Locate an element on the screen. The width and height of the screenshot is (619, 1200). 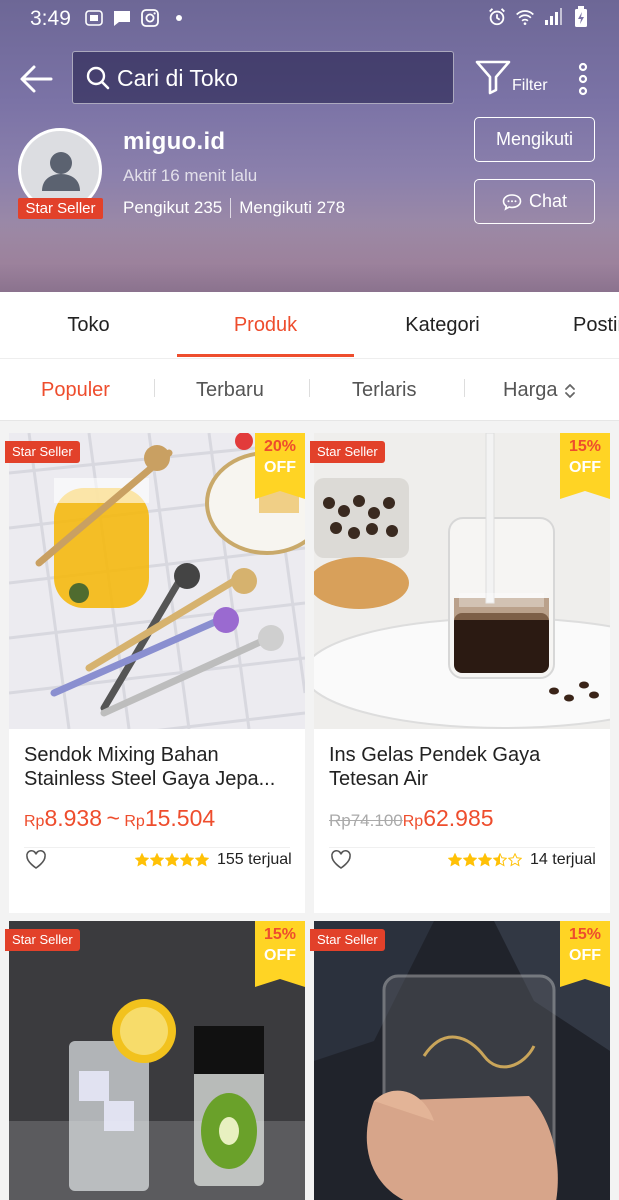
sort-terbaru: Terbaru is located at coordinates (230, 390).